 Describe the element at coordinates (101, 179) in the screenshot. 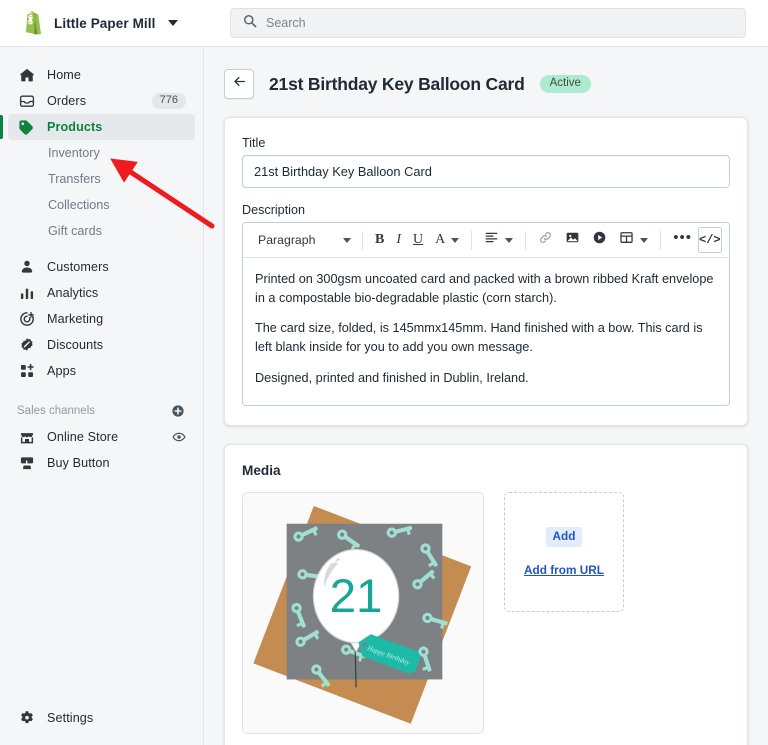

I see `sidebar-subitem-transfers: Transfers` at that location.